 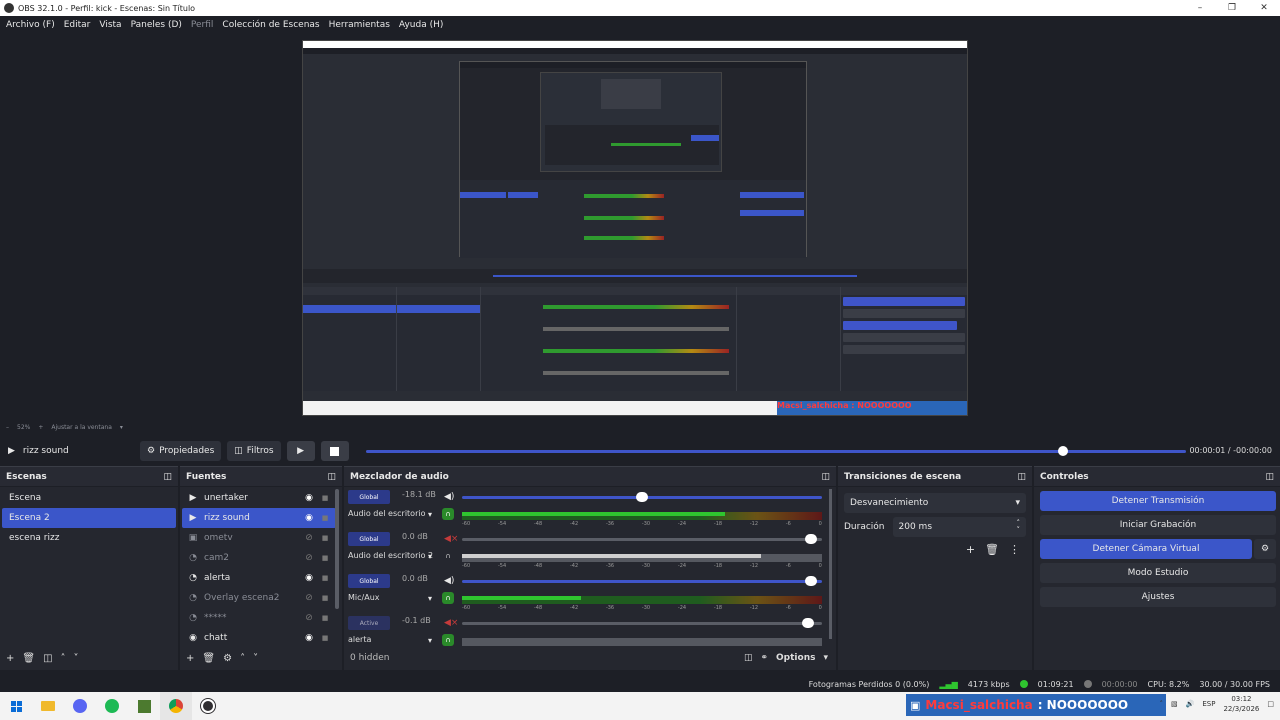 What do you see at coordinates (1232, 8) in the screenshot?
I see `maximize-icon: ❐` at bounding box center [1232, 8].